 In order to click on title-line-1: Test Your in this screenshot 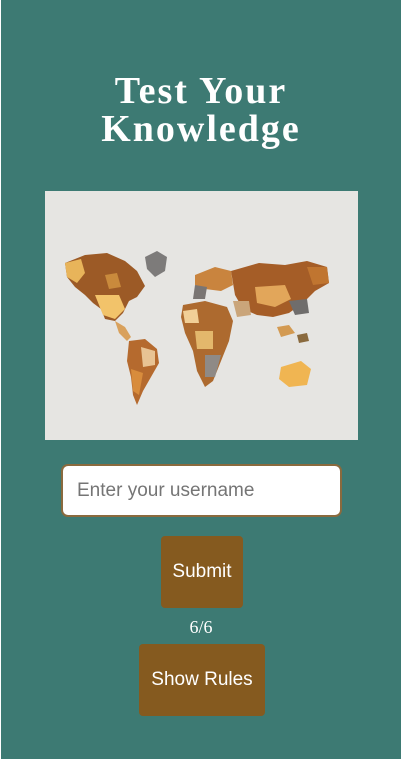, I will do `click(201, 91)`.